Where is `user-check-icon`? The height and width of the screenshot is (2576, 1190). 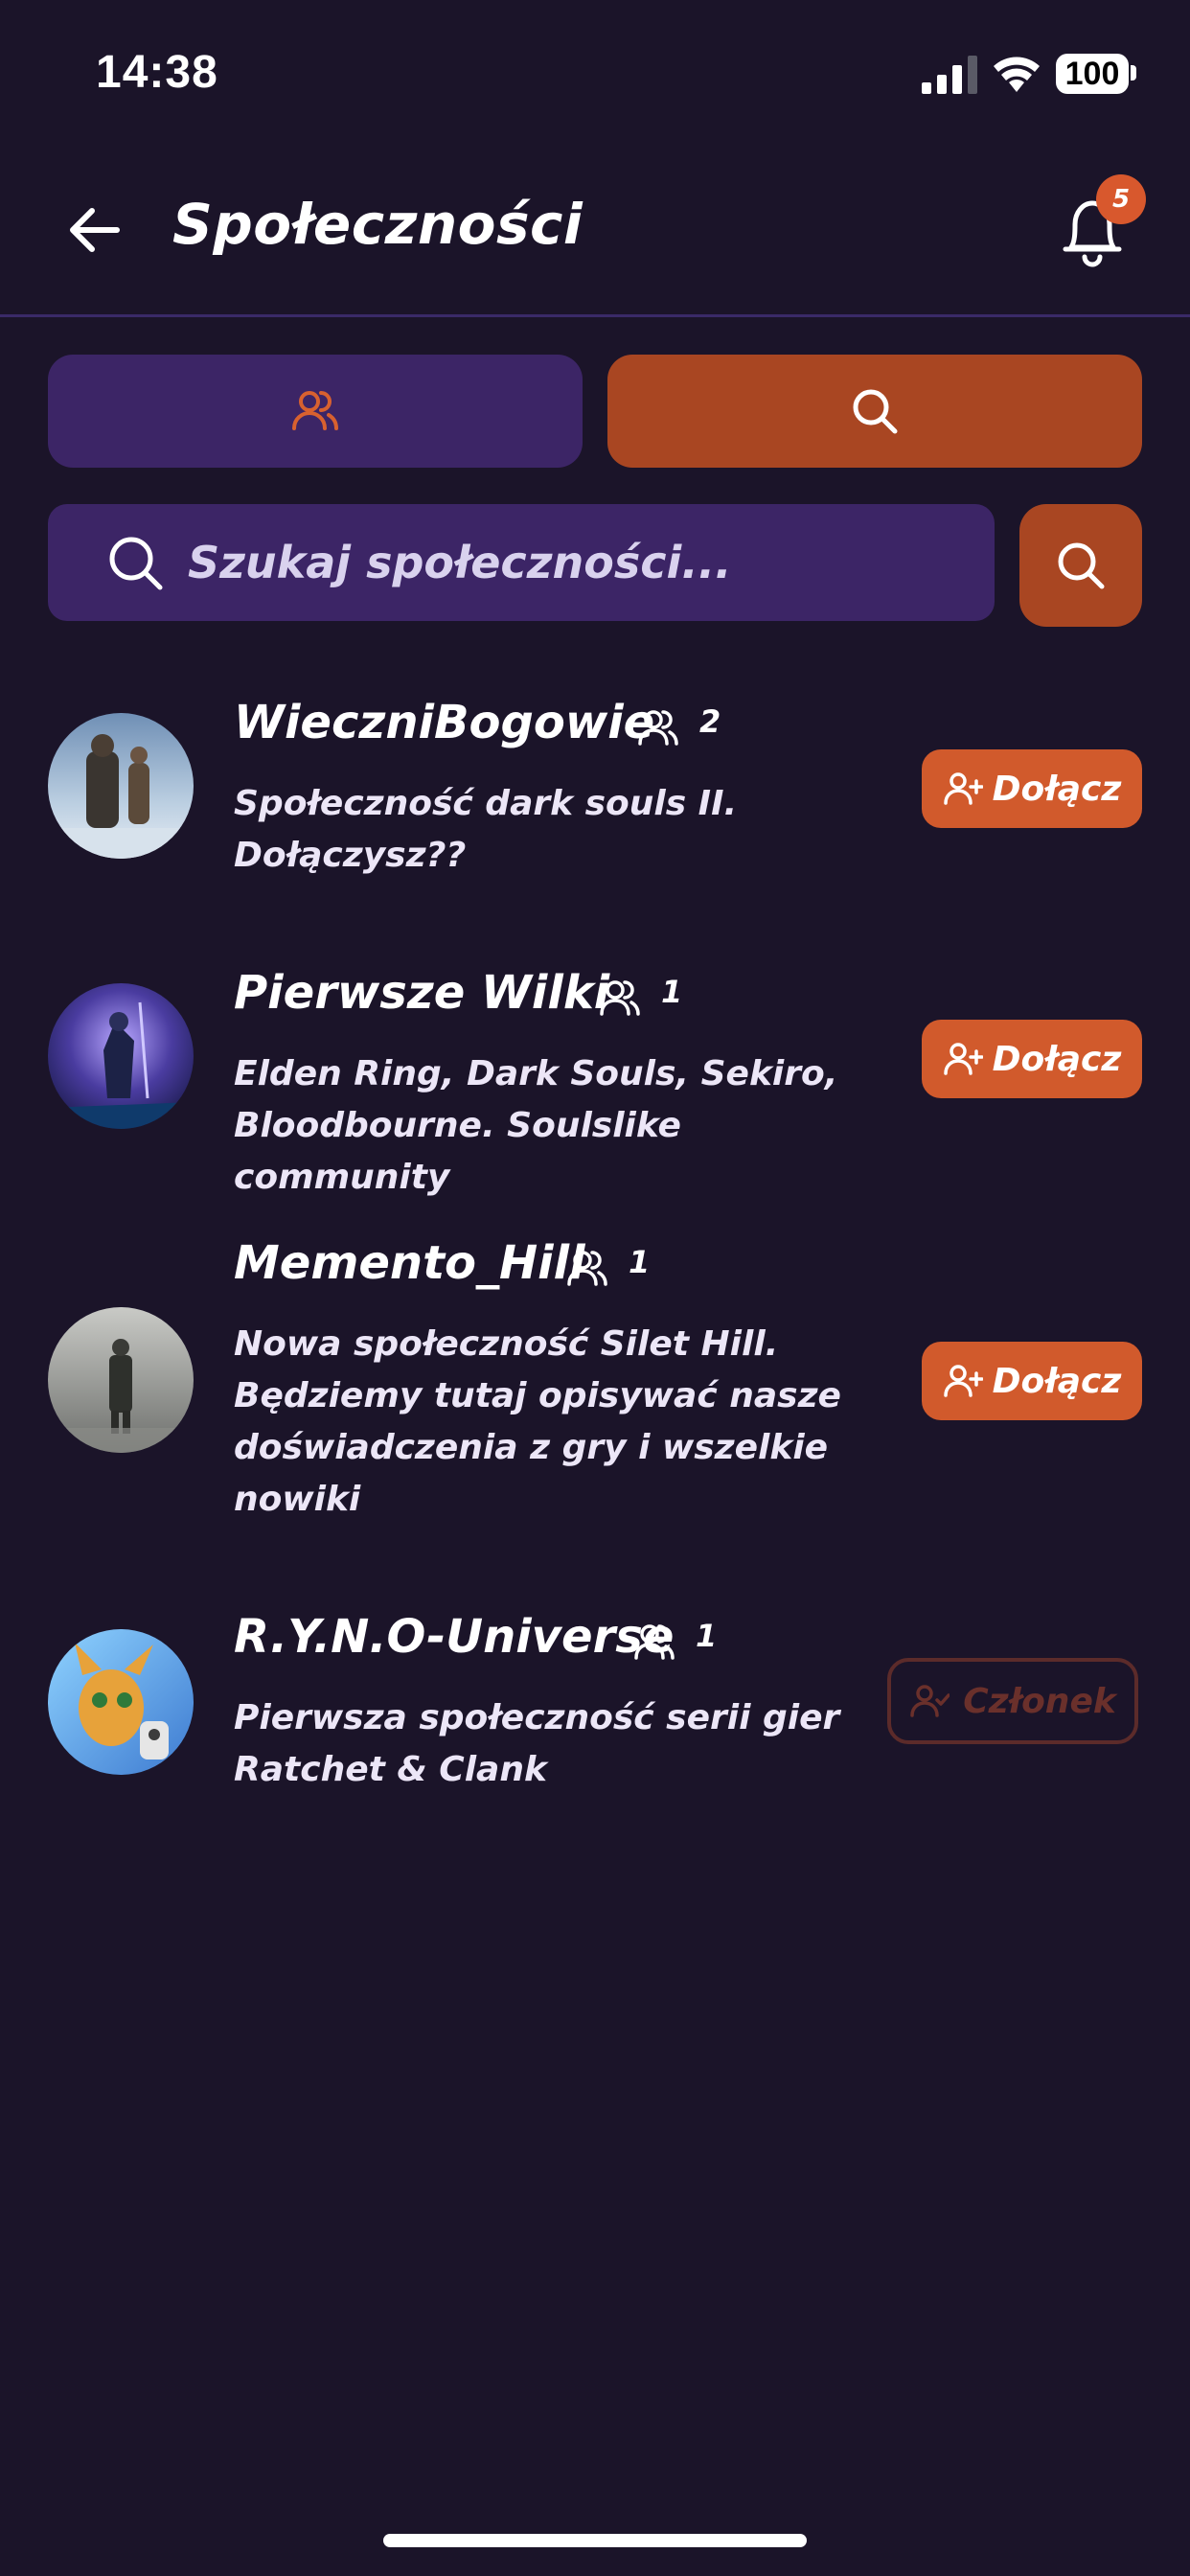
user-check-icon is located at coordinates (930, 1701).